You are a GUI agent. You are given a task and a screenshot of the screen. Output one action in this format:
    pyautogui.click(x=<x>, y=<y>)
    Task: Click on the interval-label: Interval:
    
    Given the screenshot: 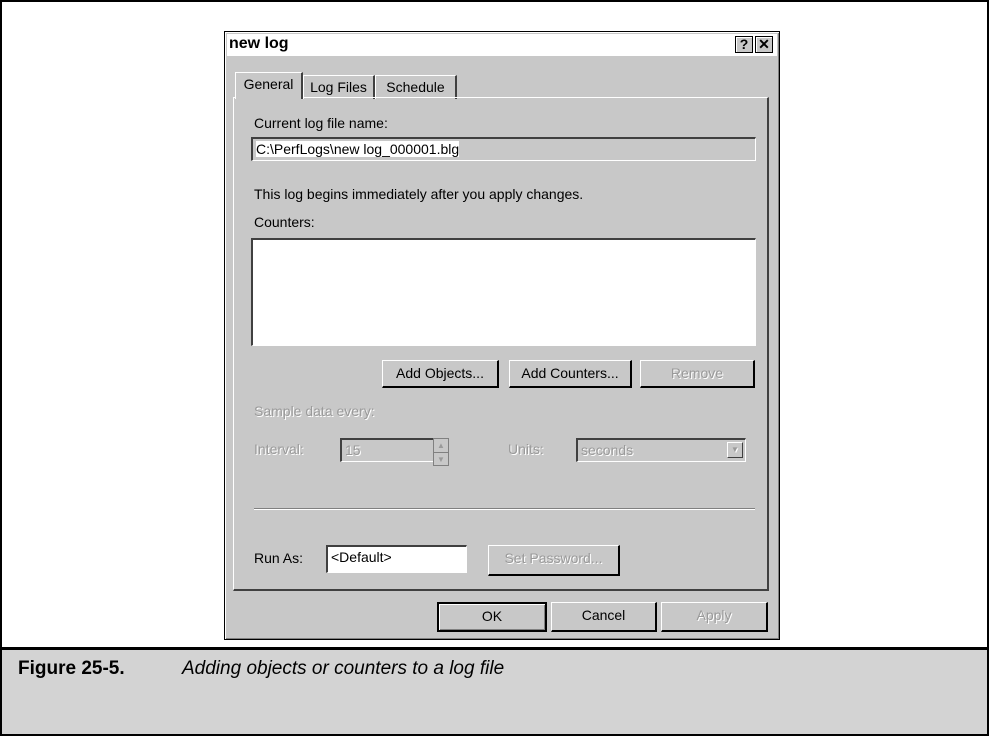 What is the action you would take?
    pyautogui.click(x=279, y=449)
    